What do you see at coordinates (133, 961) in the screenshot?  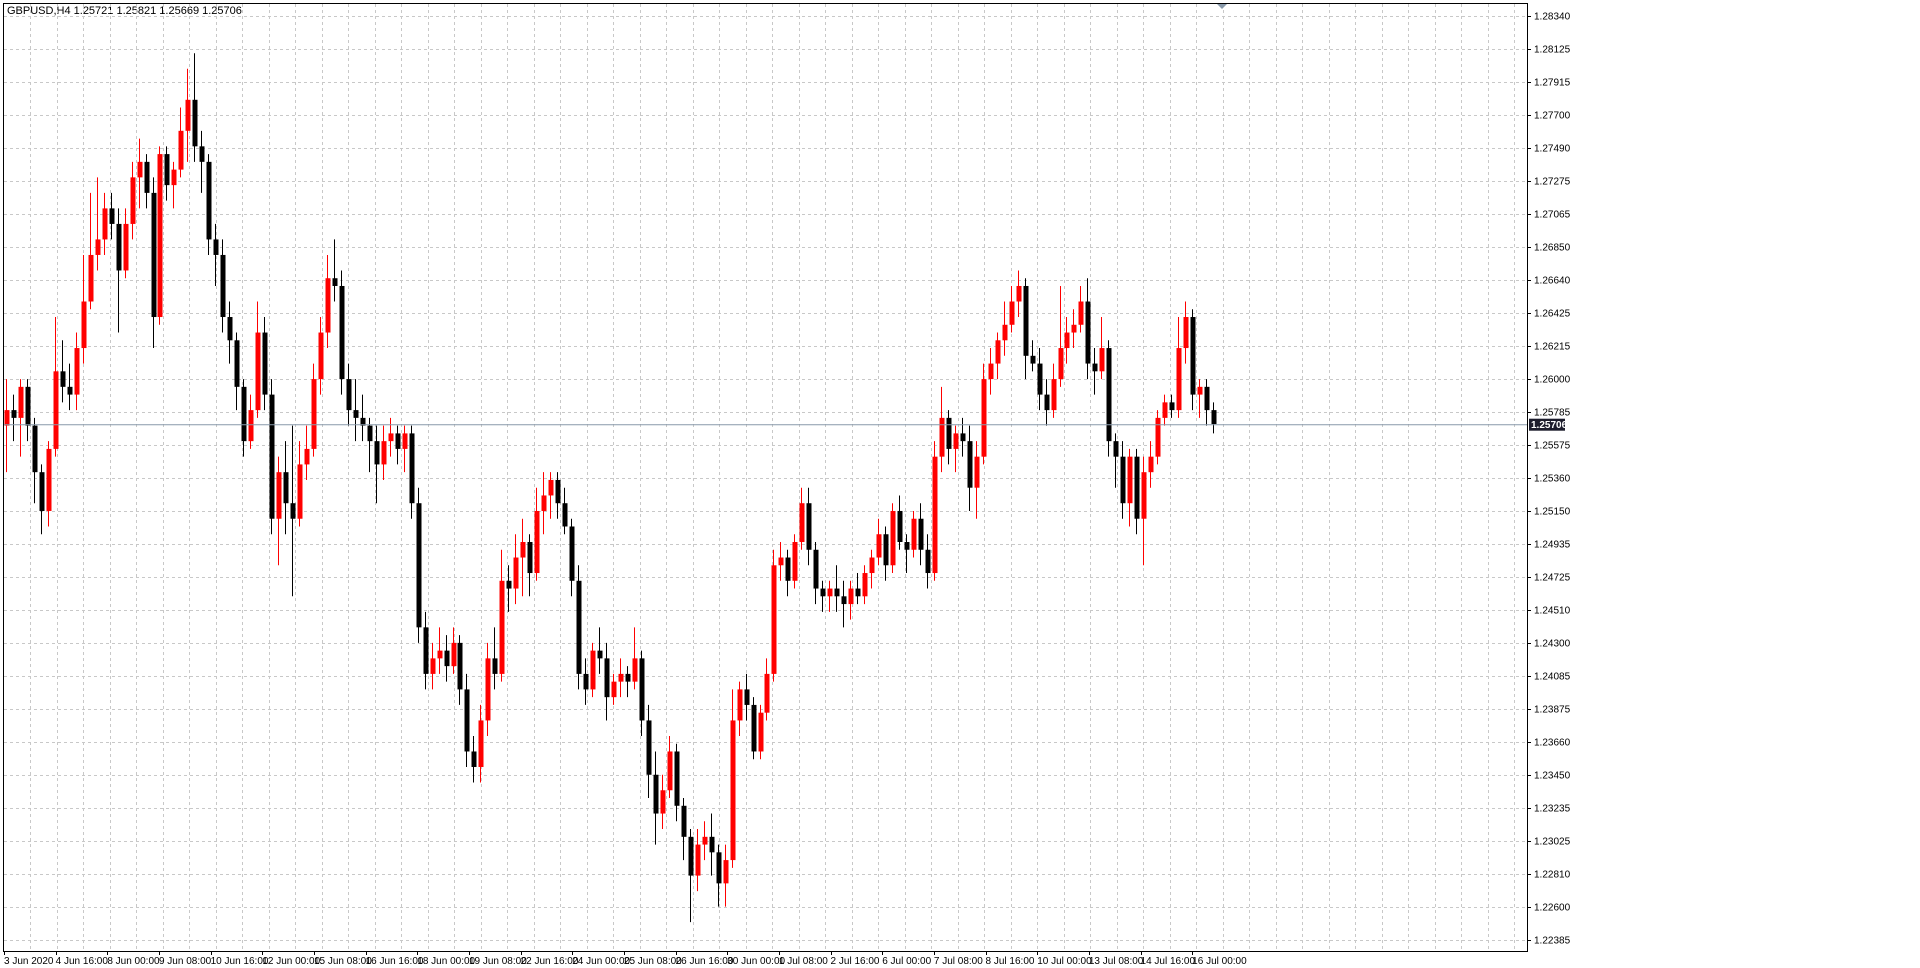 I see `x-tick-label: 8 Jun 00:00` at bounding box center [133, 961].